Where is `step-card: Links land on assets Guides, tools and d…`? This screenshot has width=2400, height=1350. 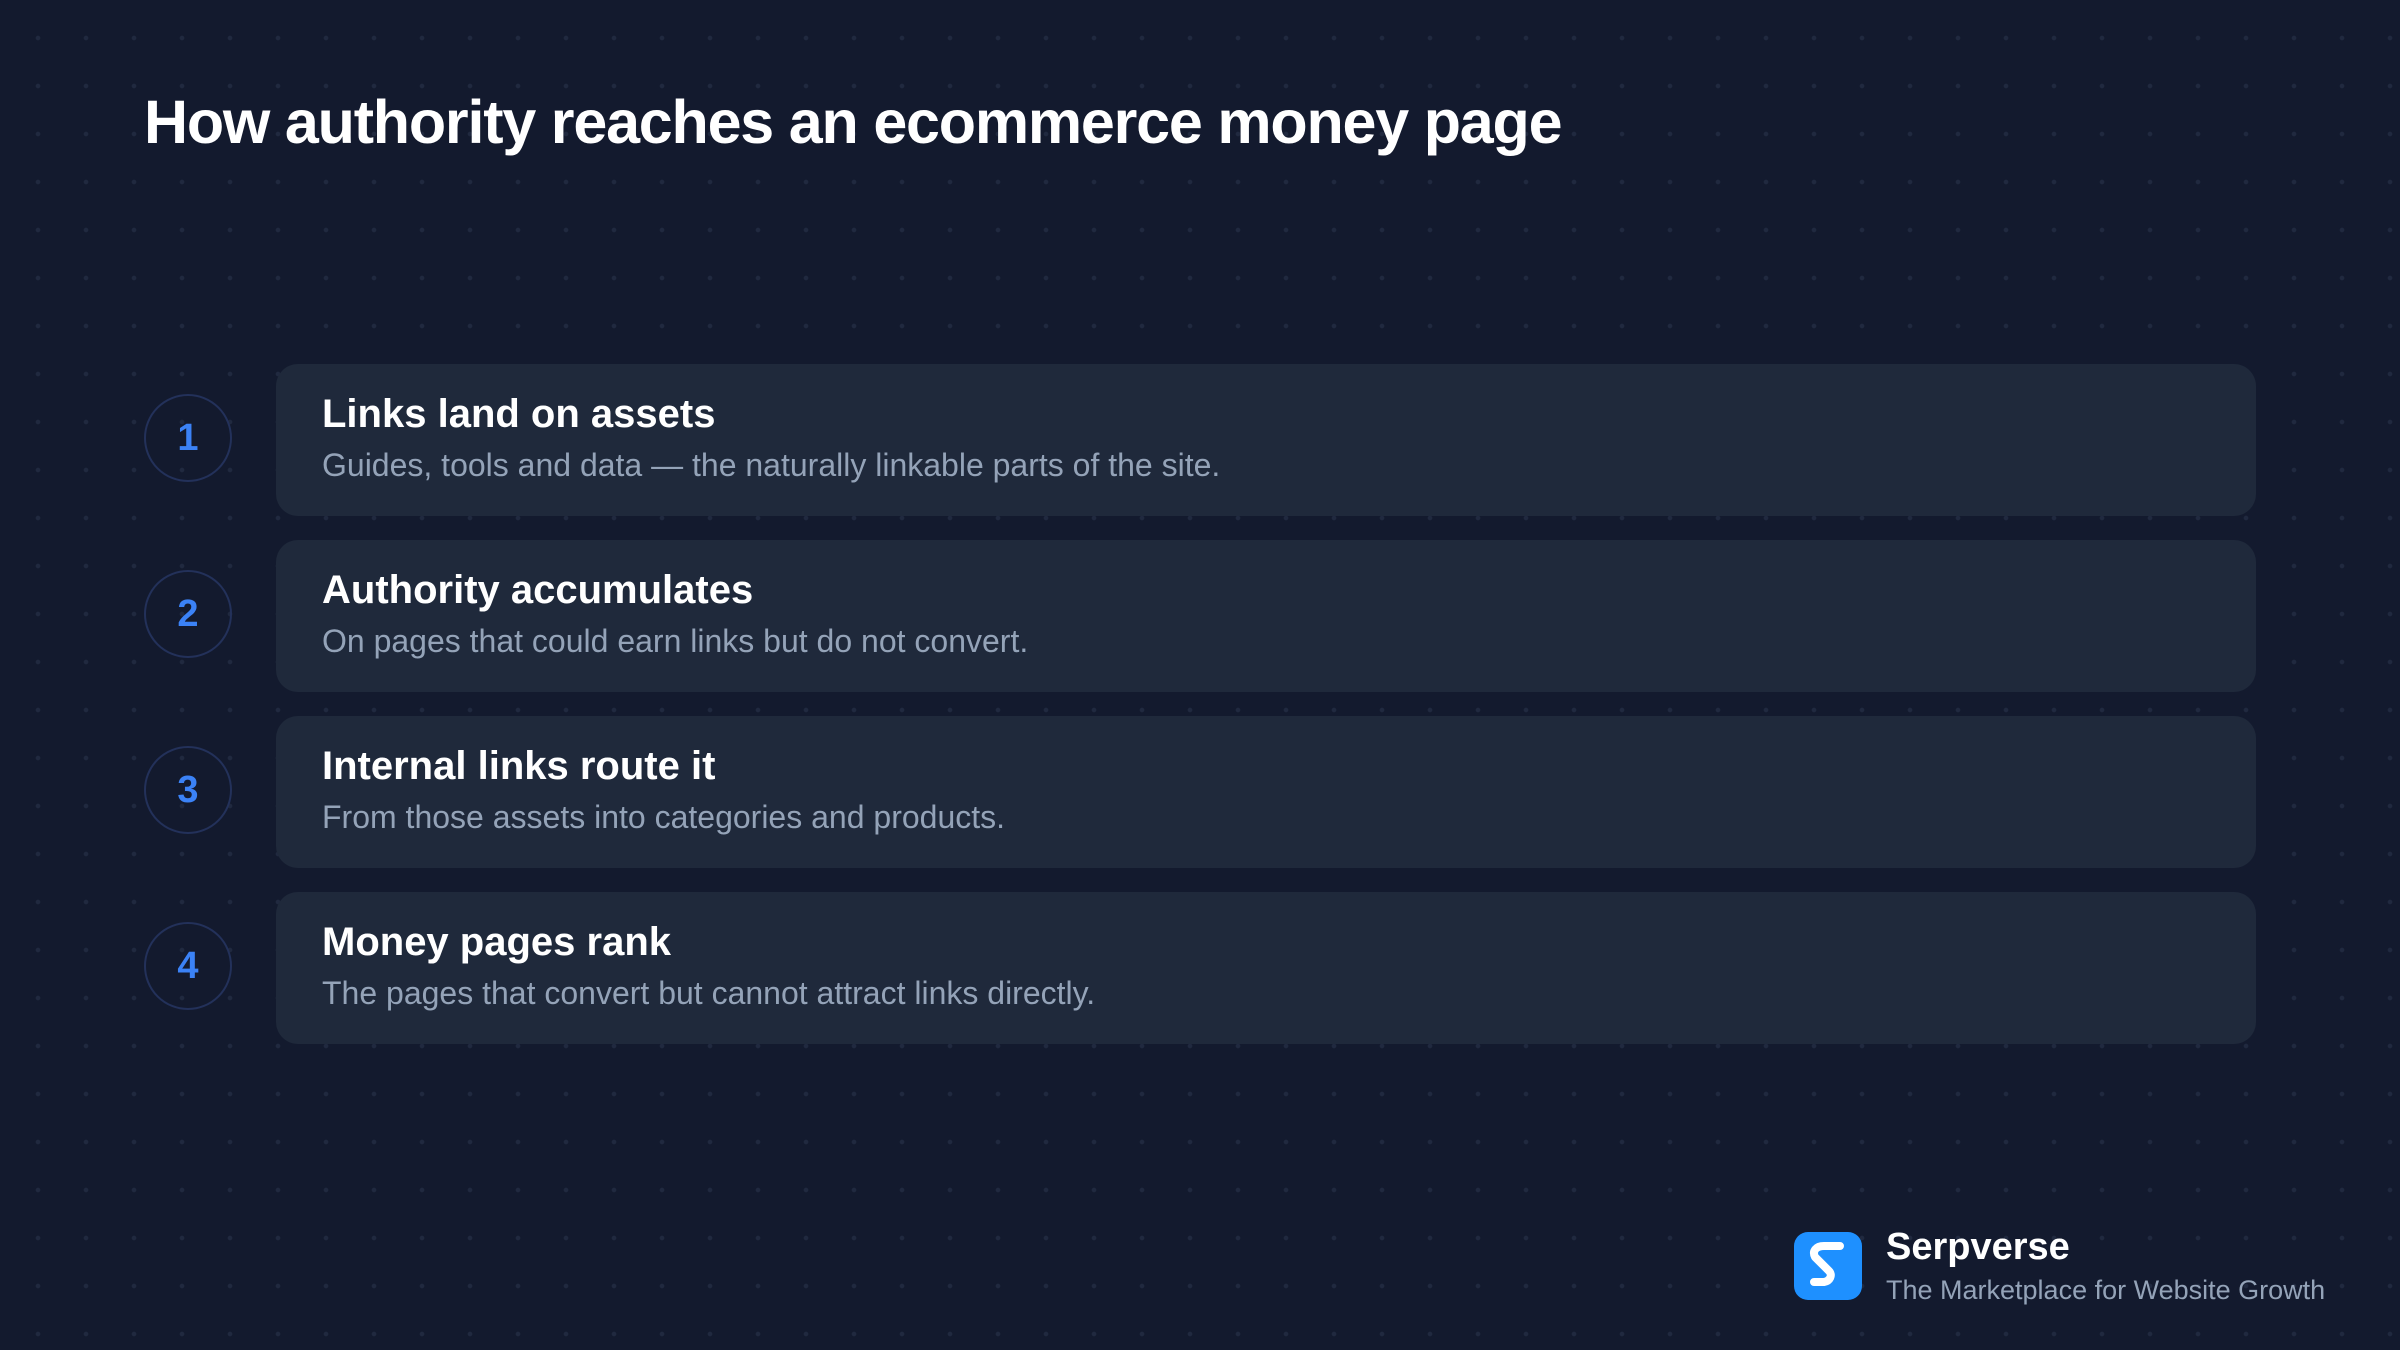
step-card: Links land on assets Guides, tools and d… is located at coordinates (1266, 440).